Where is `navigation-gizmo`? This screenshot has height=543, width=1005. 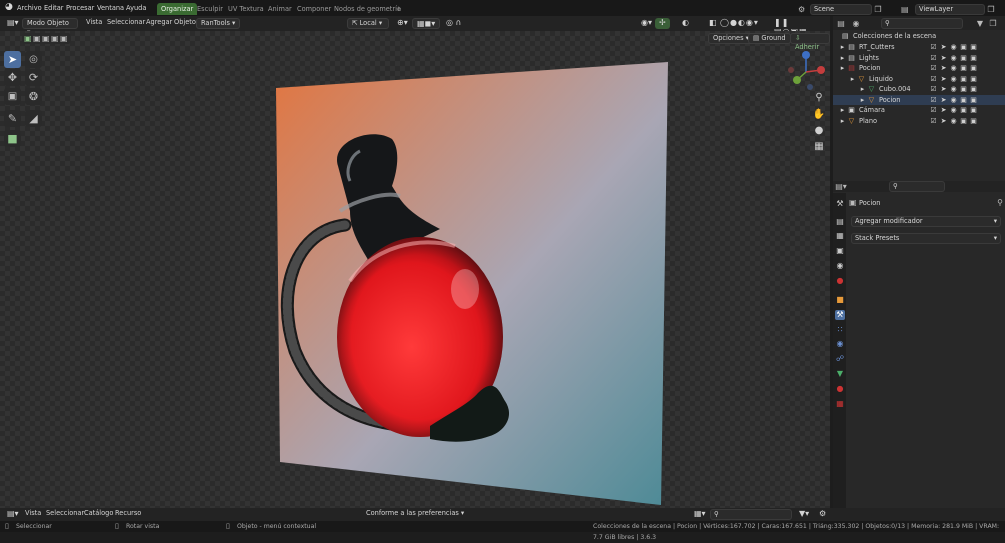 navigation-gizmo is located at coordinates (806, 73).